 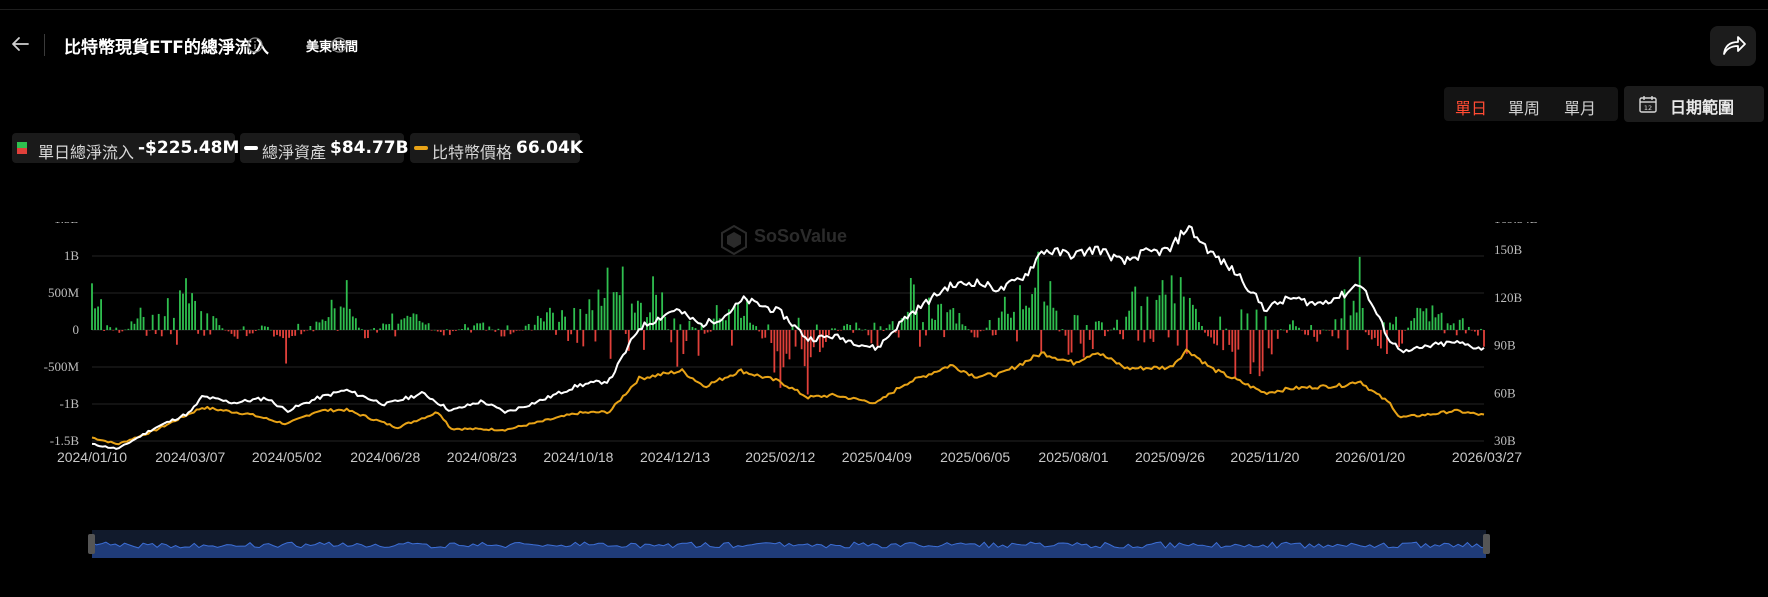 I want to click on info-icon, so click(x=255, y=45).